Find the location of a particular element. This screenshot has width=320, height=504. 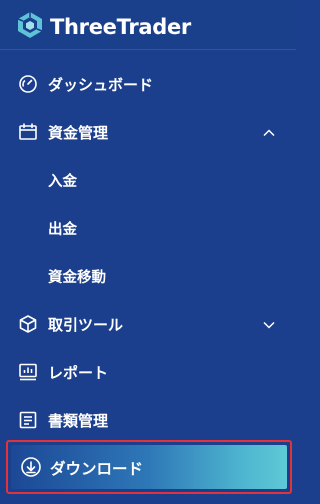

sidebar-item-label: 取引ツール is located at coordinates (86, 324).